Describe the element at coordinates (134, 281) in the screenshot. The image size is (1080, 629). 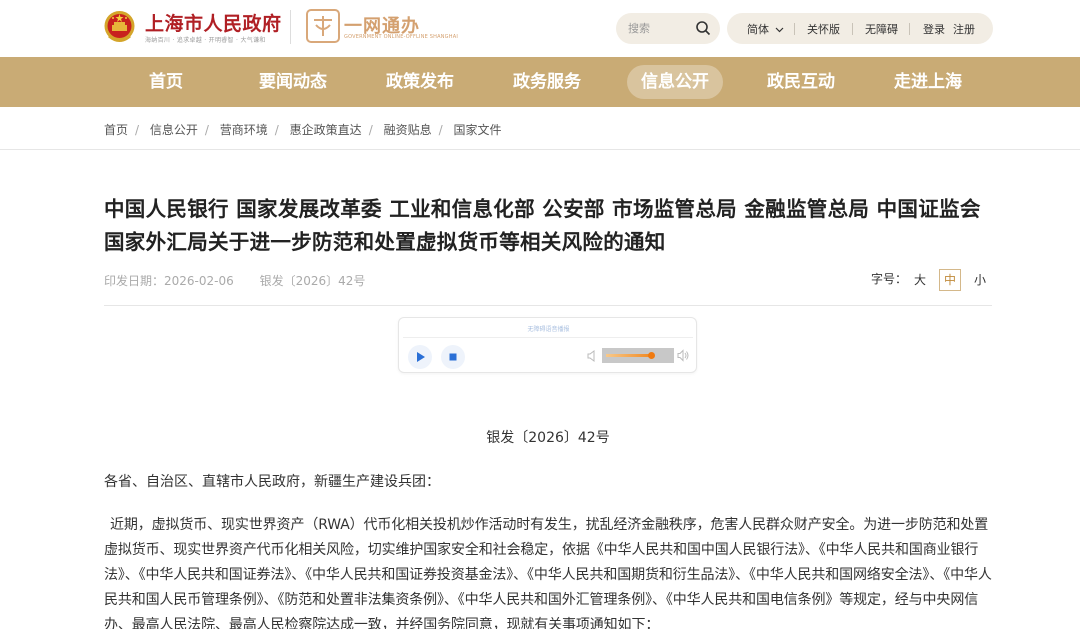
I see `publish-date-label: 印发日期：` at that location.